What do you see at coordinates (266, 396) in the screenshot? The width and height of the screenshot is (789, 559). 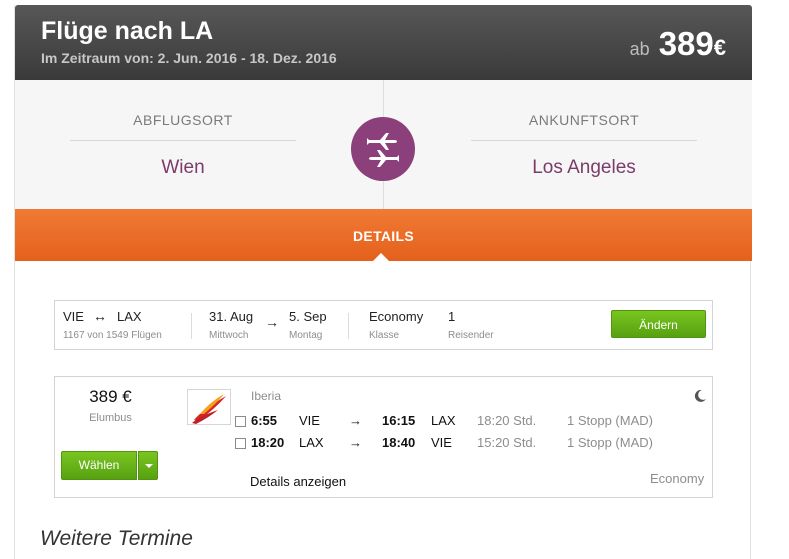 I see `airline-name: Iberia` at bounding box center [266, 396].